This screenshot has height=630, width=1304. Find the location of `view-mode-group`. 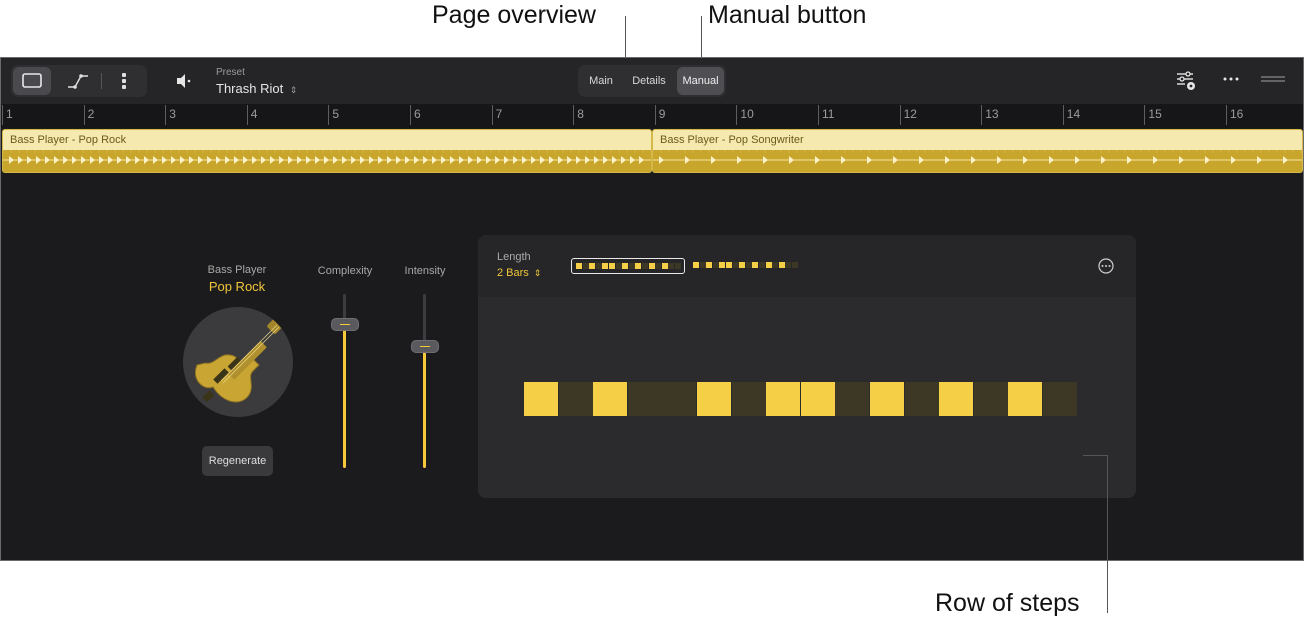

view-mode-group is located at coordinates (79, 81).